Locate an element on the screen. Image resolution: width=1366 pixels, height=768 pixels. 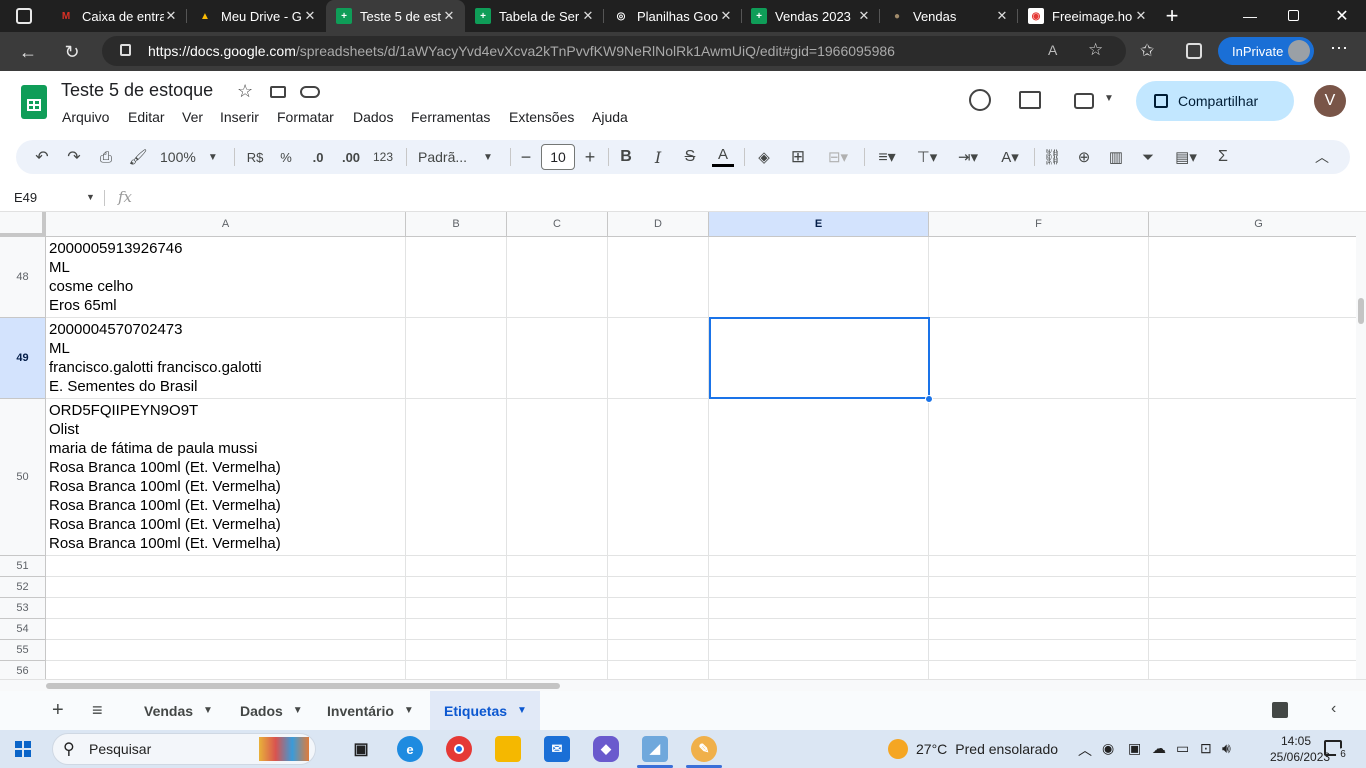
network-icon: ⊡ is located at coordinates (1206, 748).